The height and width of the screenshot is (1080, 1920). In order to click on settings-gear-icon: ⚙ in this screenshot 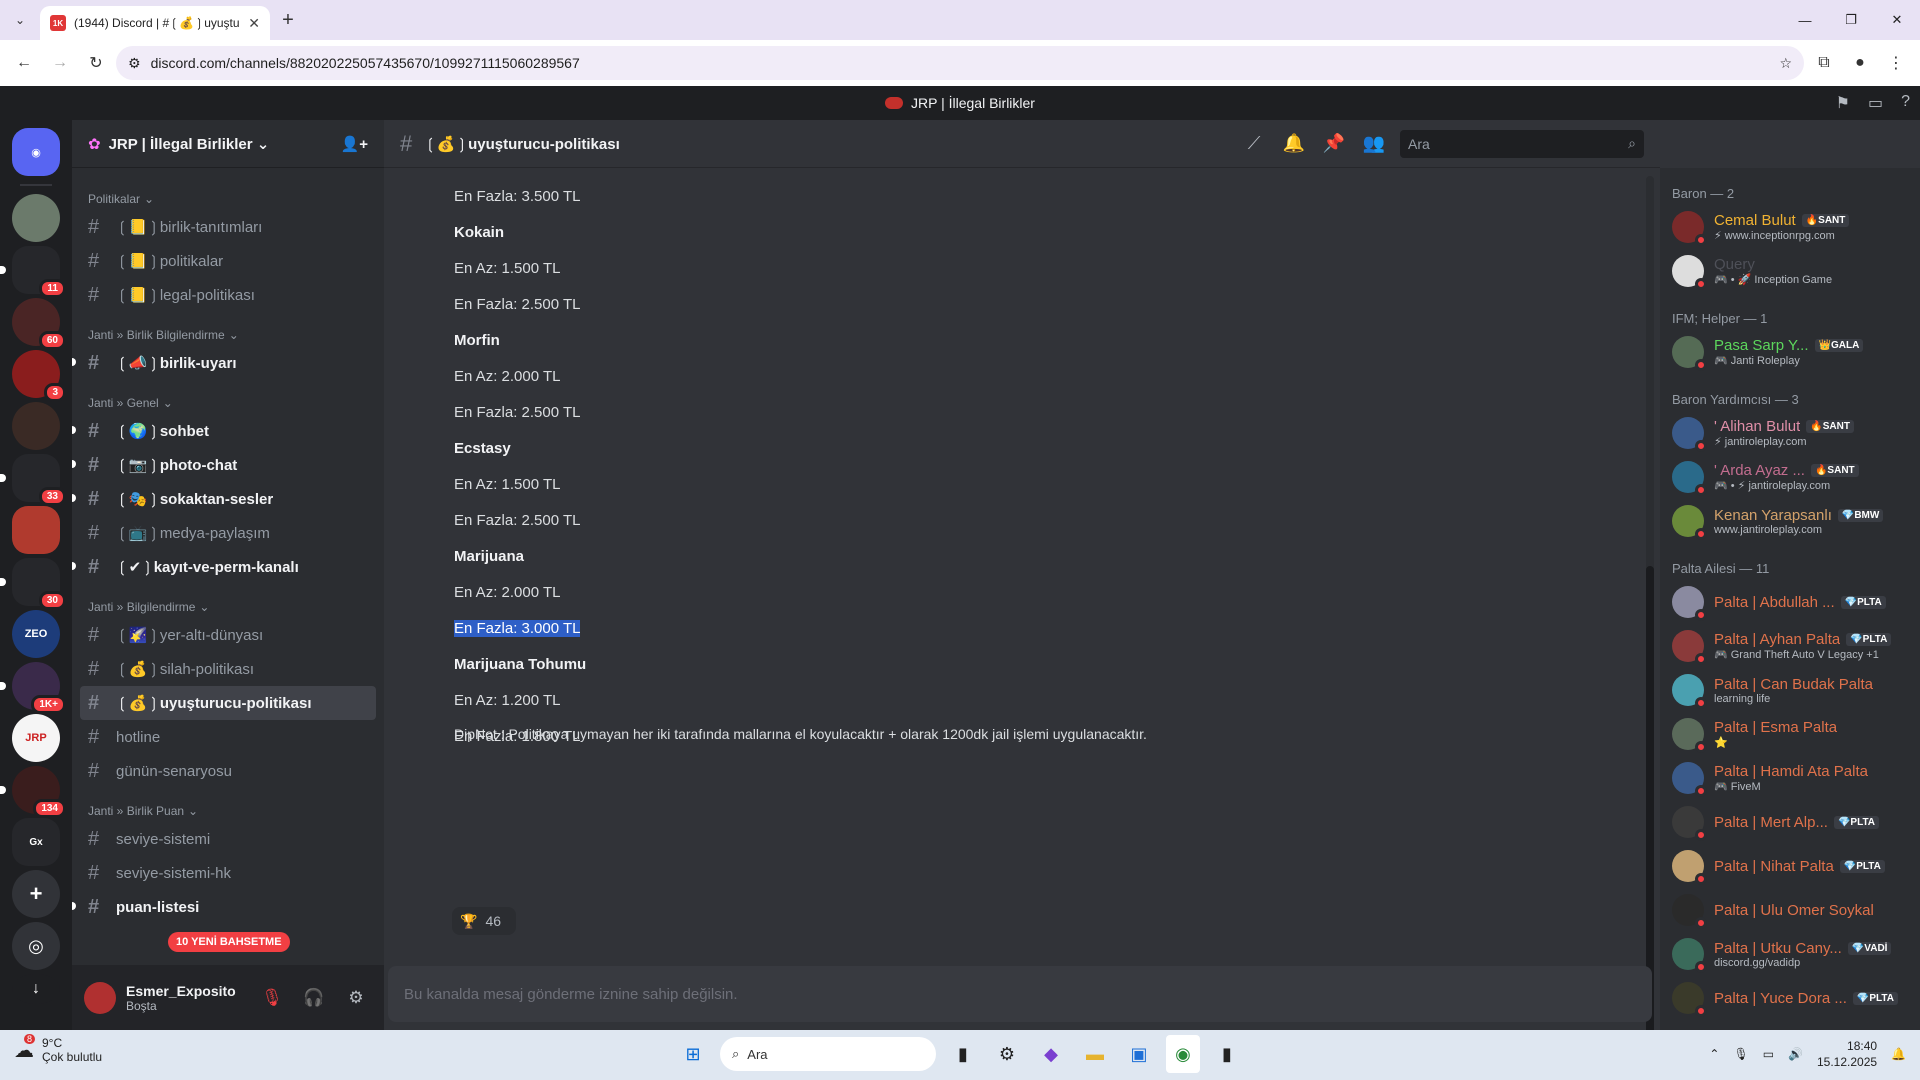, I will do `click(356, 998)`.